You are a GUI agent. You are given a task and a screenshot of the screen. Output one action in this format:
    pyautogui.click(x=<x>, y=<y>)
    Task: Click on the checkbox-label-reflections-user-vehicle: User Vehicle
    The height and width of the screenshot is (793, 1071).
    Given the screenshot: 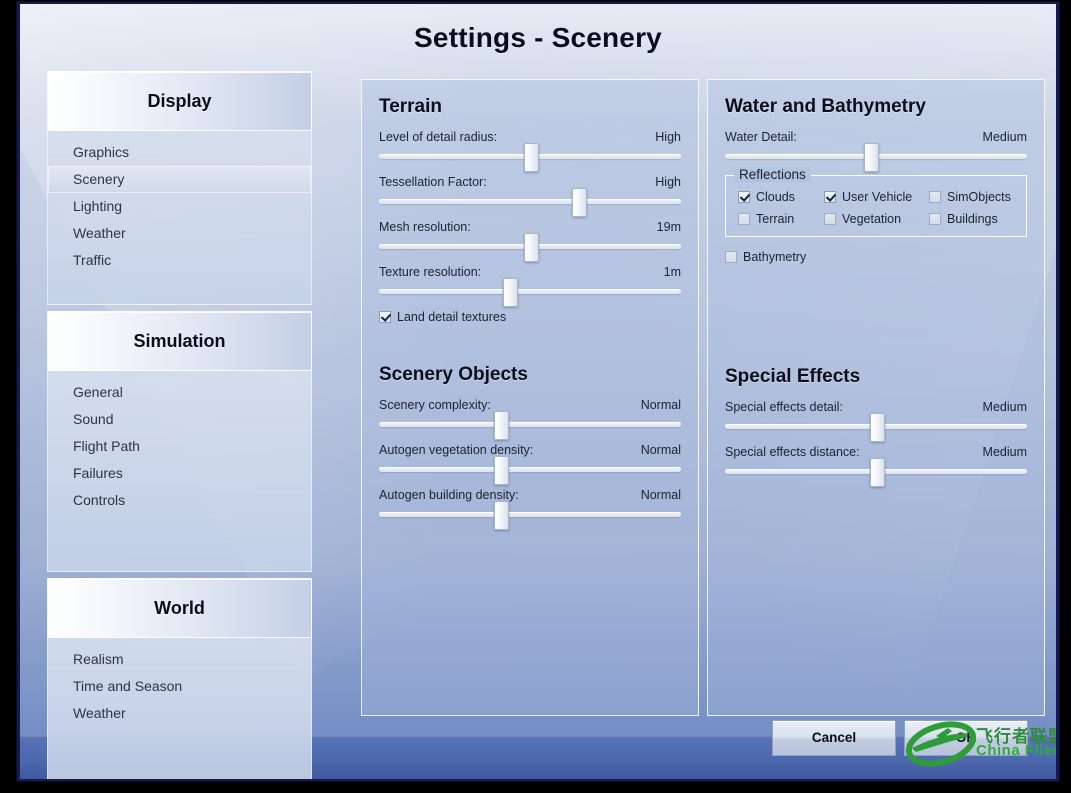 What is the action you would take?
    pyautogui.click(x=877, y=197)
    